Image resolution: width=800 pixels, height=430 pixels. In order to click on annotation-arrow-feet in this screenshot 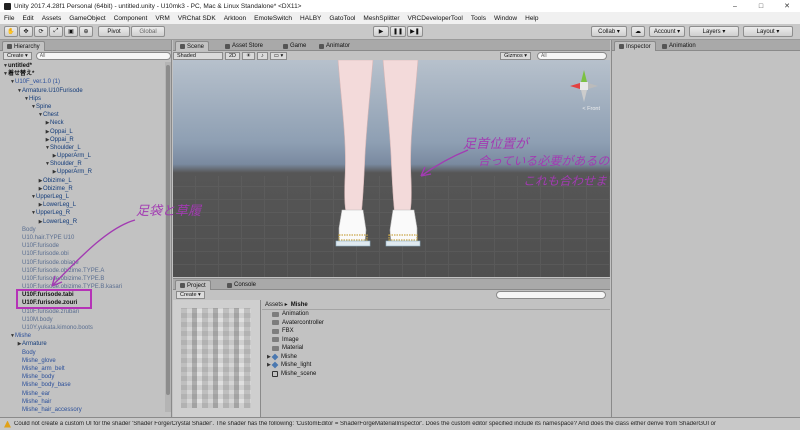, I will do `click(444, 163)`.